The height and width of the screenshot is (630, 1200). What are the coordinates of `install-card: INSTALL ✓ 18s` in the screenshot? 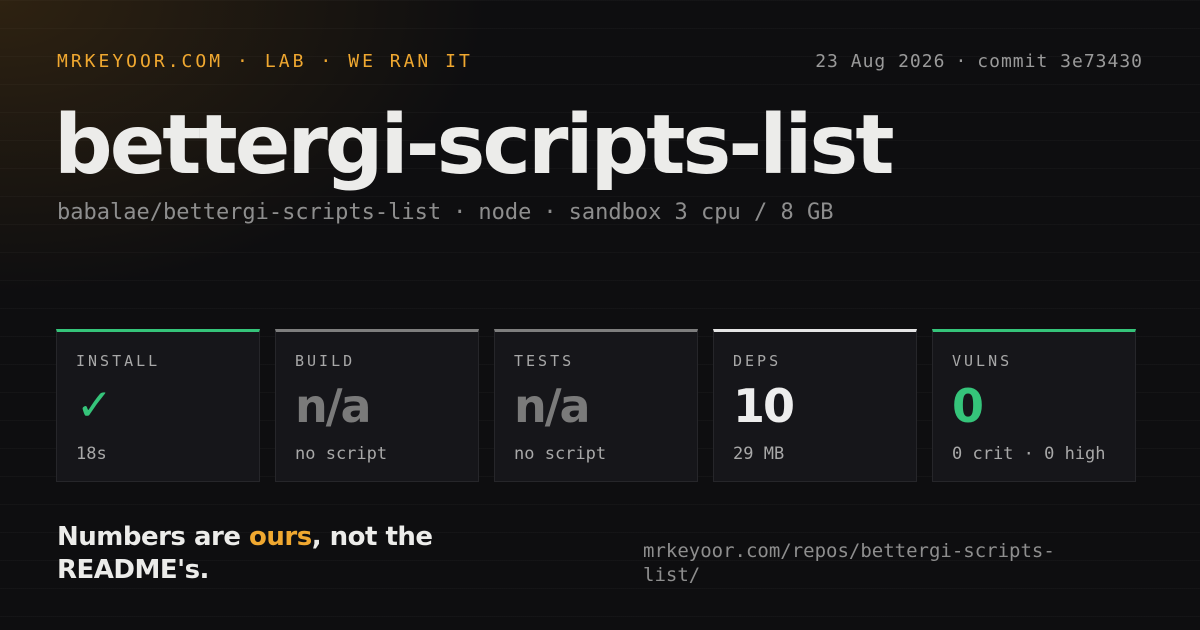 It's located at (158, 405).